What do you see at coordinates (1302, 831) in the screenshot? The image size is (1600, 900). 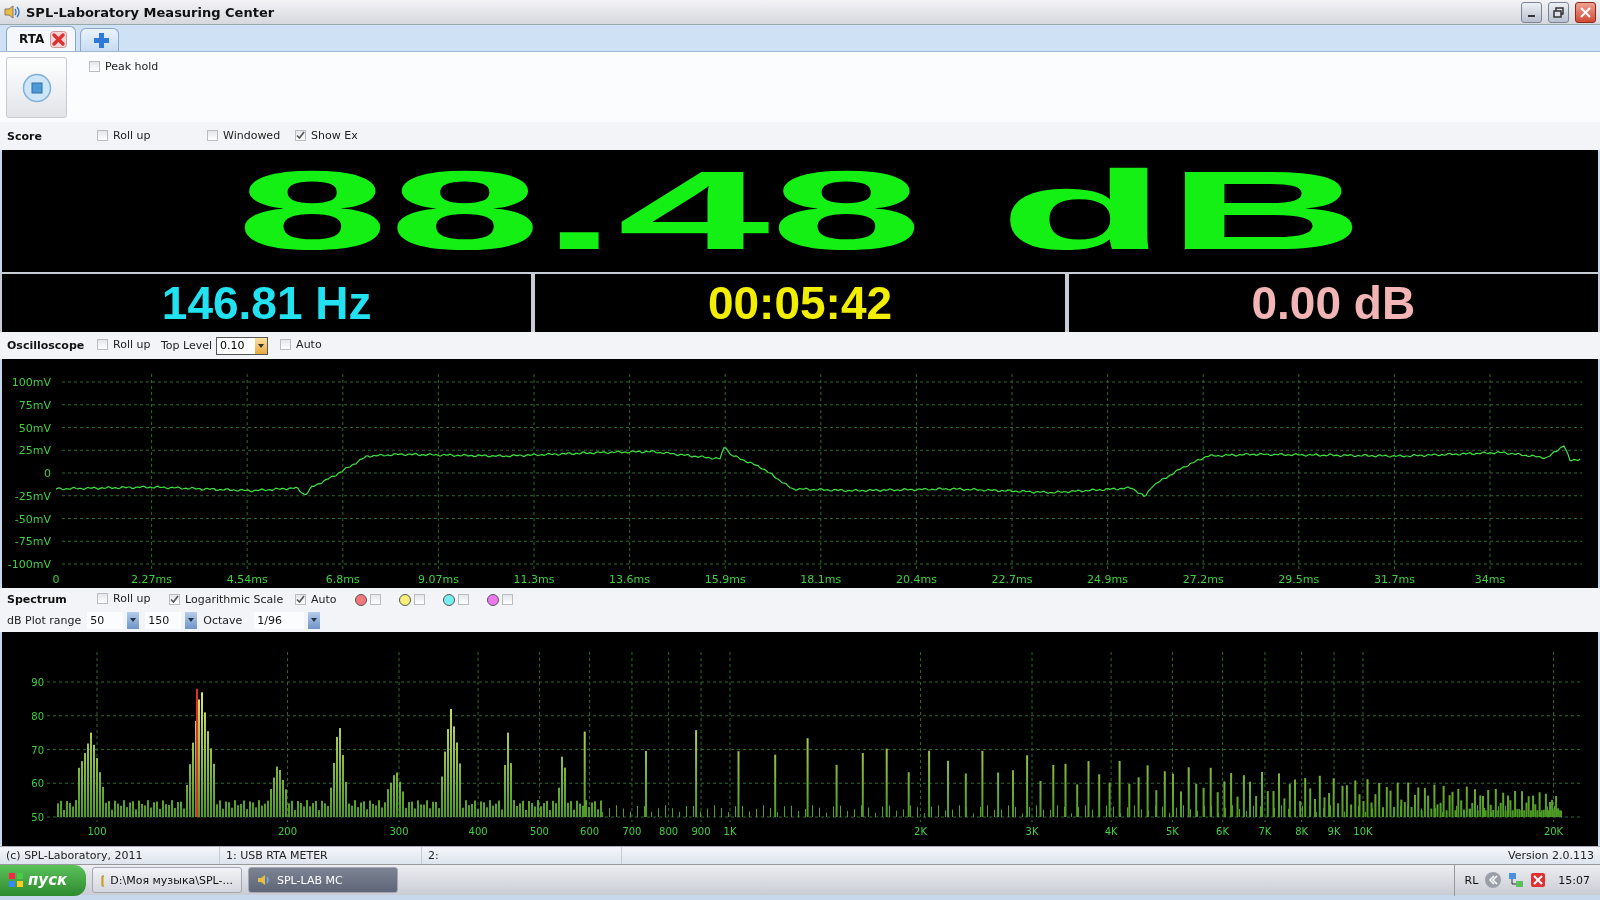 I see `axis-label: 8K` at bounding box center [1302, 831].